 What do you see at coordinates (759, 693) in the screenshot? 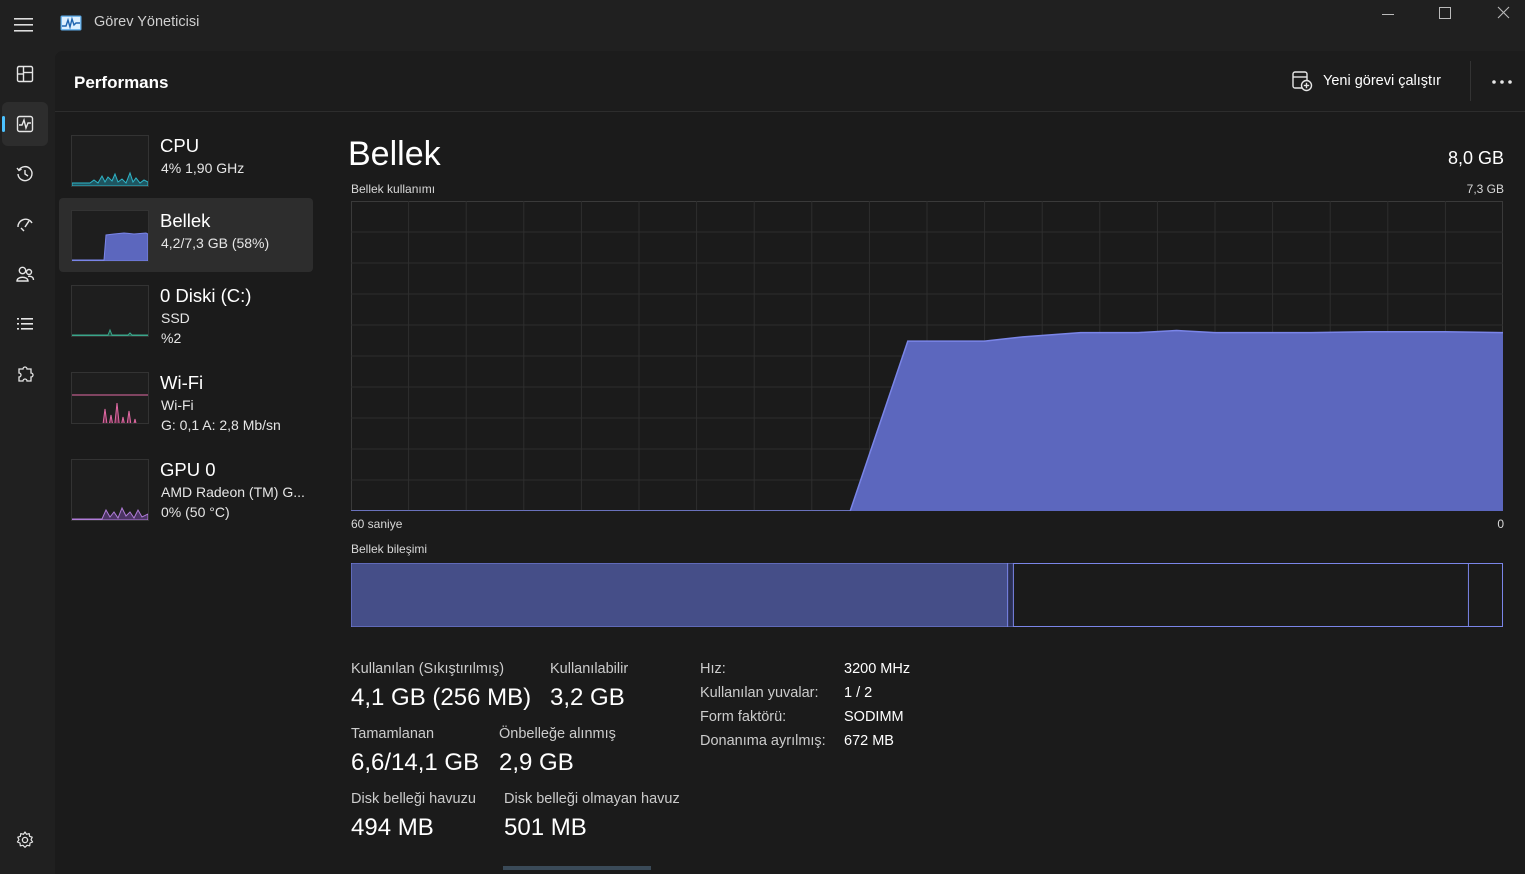
I see `slots-label: Kullanılan yuvalar:` at bounding box center [759, 693].